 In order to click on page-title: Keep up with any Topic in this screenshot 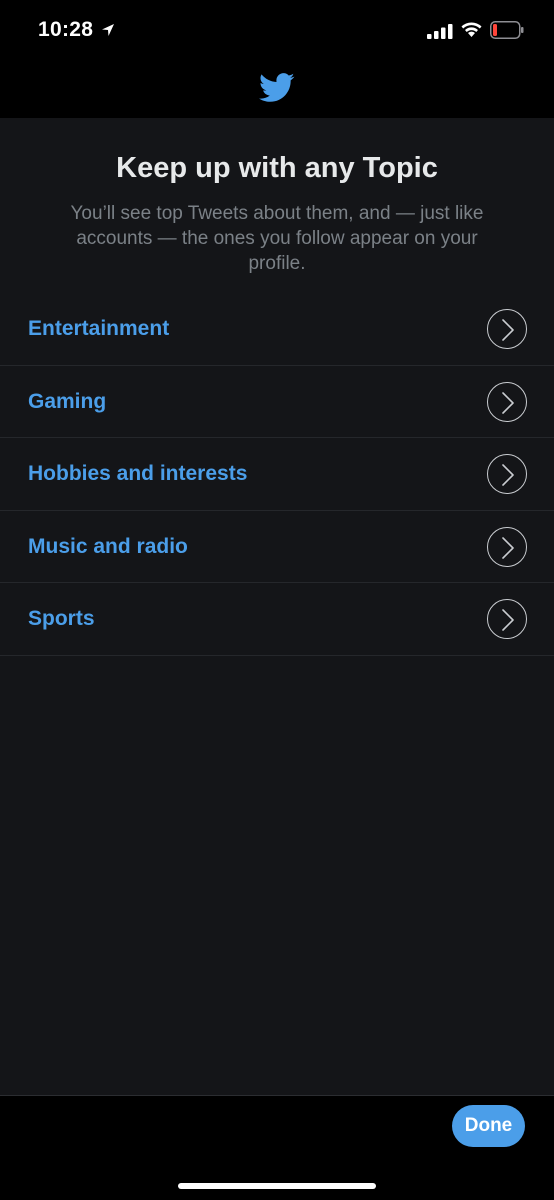, I will do `click(277, 168)`.